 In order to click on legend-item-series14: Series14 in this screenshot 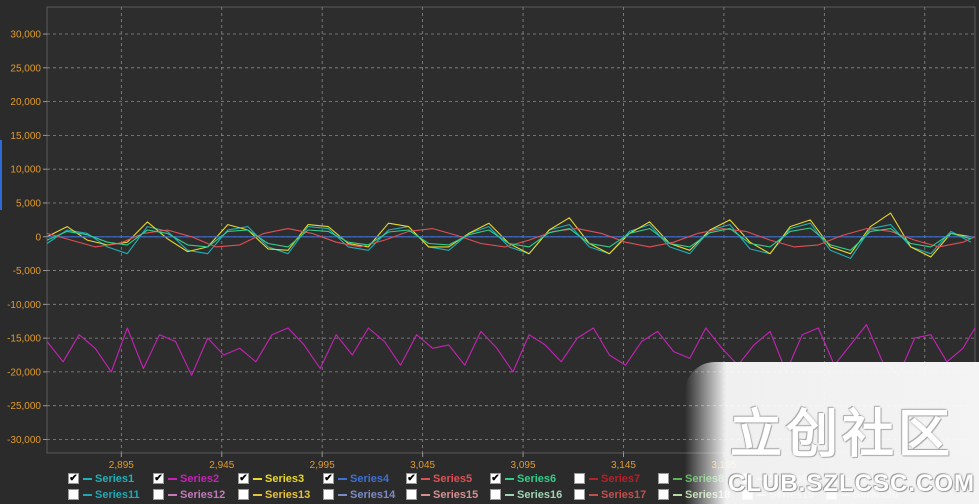, I will do `click(359, 494)`.